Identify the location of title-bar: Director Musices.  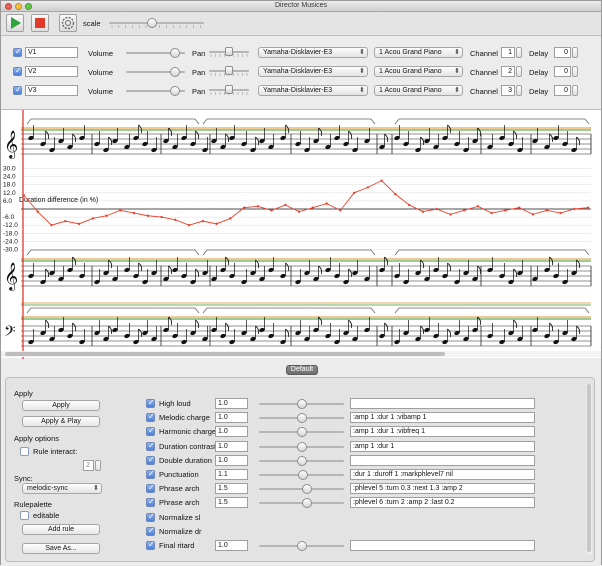
(301, 6).